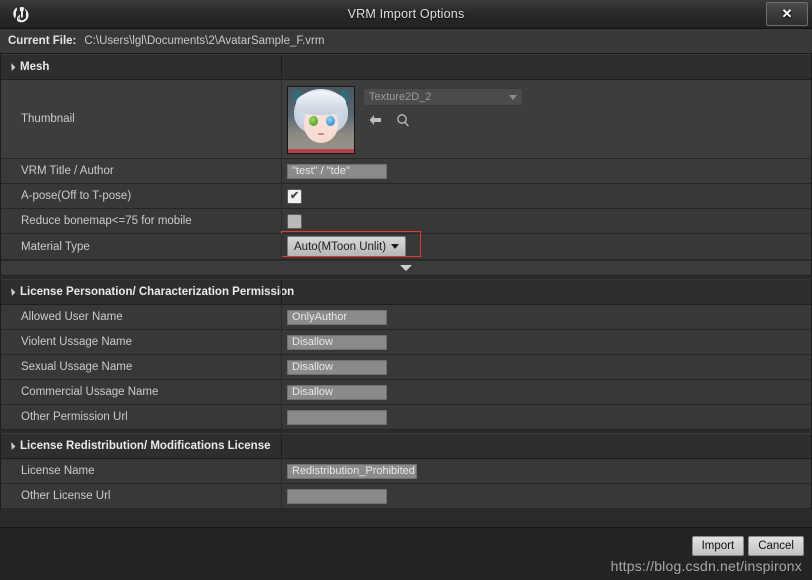 Image resolution: width=812 pixels, height=580 pixels. What do you see at coordinates (55, 246) in the screenshot?
I see `row-material-type-label: Material Type` at bounding box center [55, 246].